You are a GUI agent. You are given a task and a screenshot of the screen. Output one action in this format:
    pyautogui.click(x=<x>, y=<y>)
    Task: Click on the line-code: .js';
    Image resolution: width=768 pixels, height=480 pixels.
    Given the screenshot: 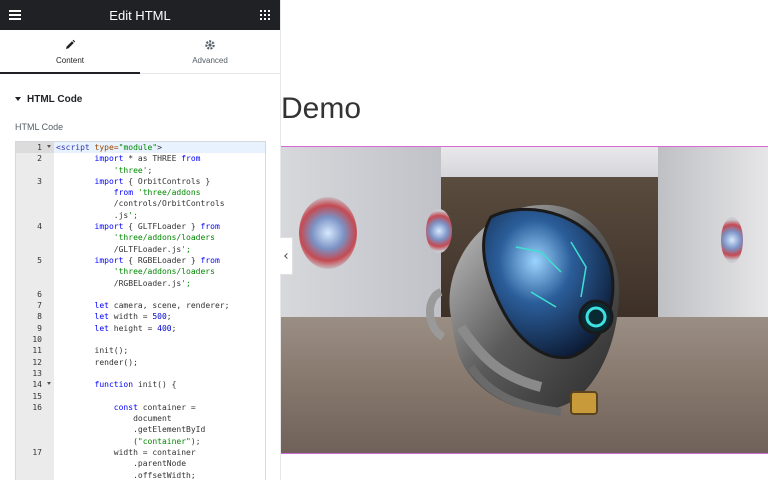 What is the action you would take?
    pyautogui.click(x=97, y=215)
    